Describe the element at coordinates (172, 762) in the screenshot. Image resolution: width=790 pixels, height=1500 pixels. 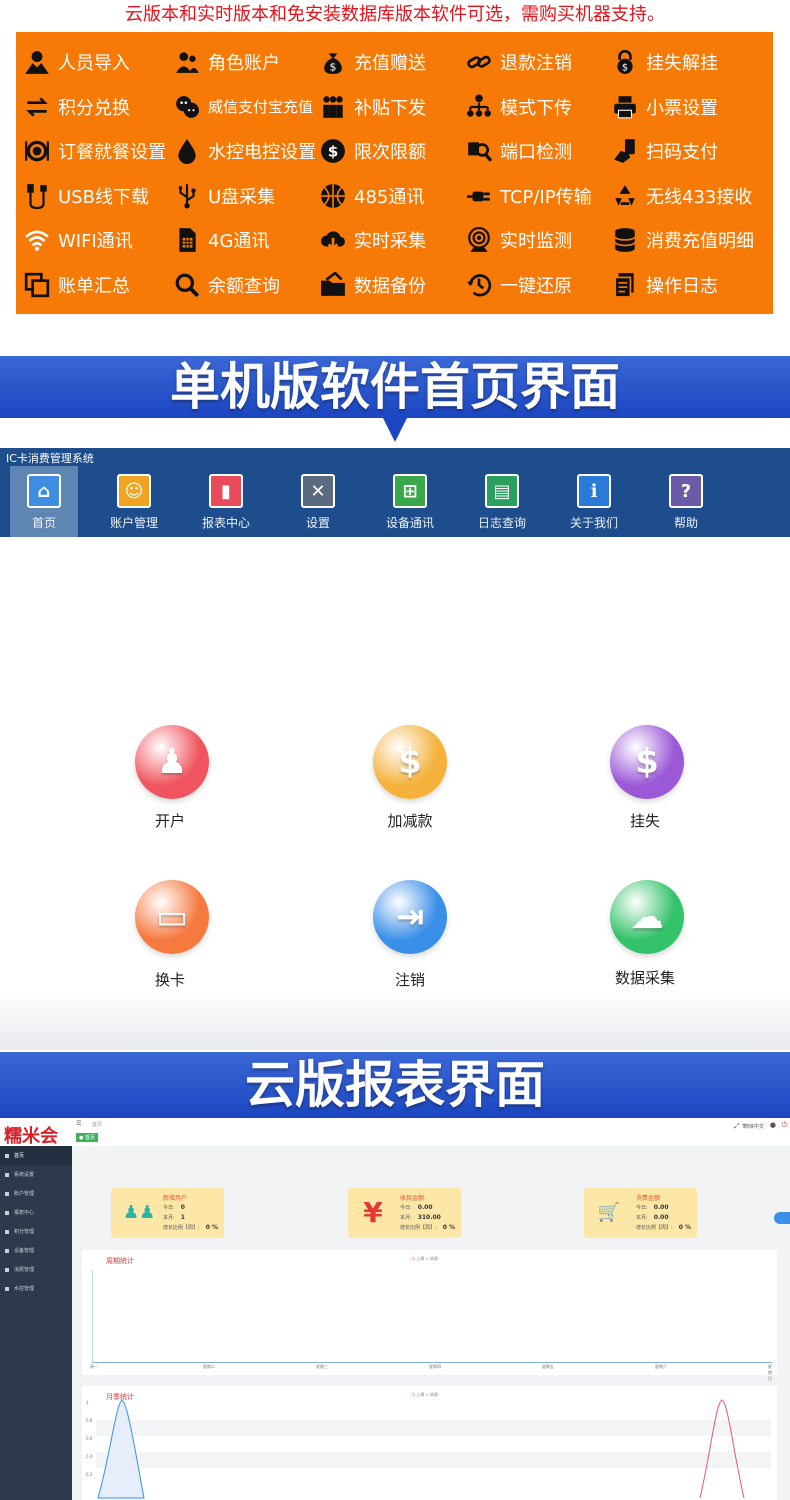
I see `open-account-button: ♟` at that location.